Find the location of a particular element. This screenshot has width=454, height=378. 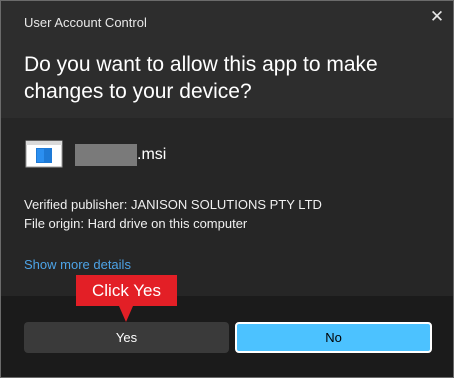

show-more-details-link: Show more details is located at coordinates (77, 264).